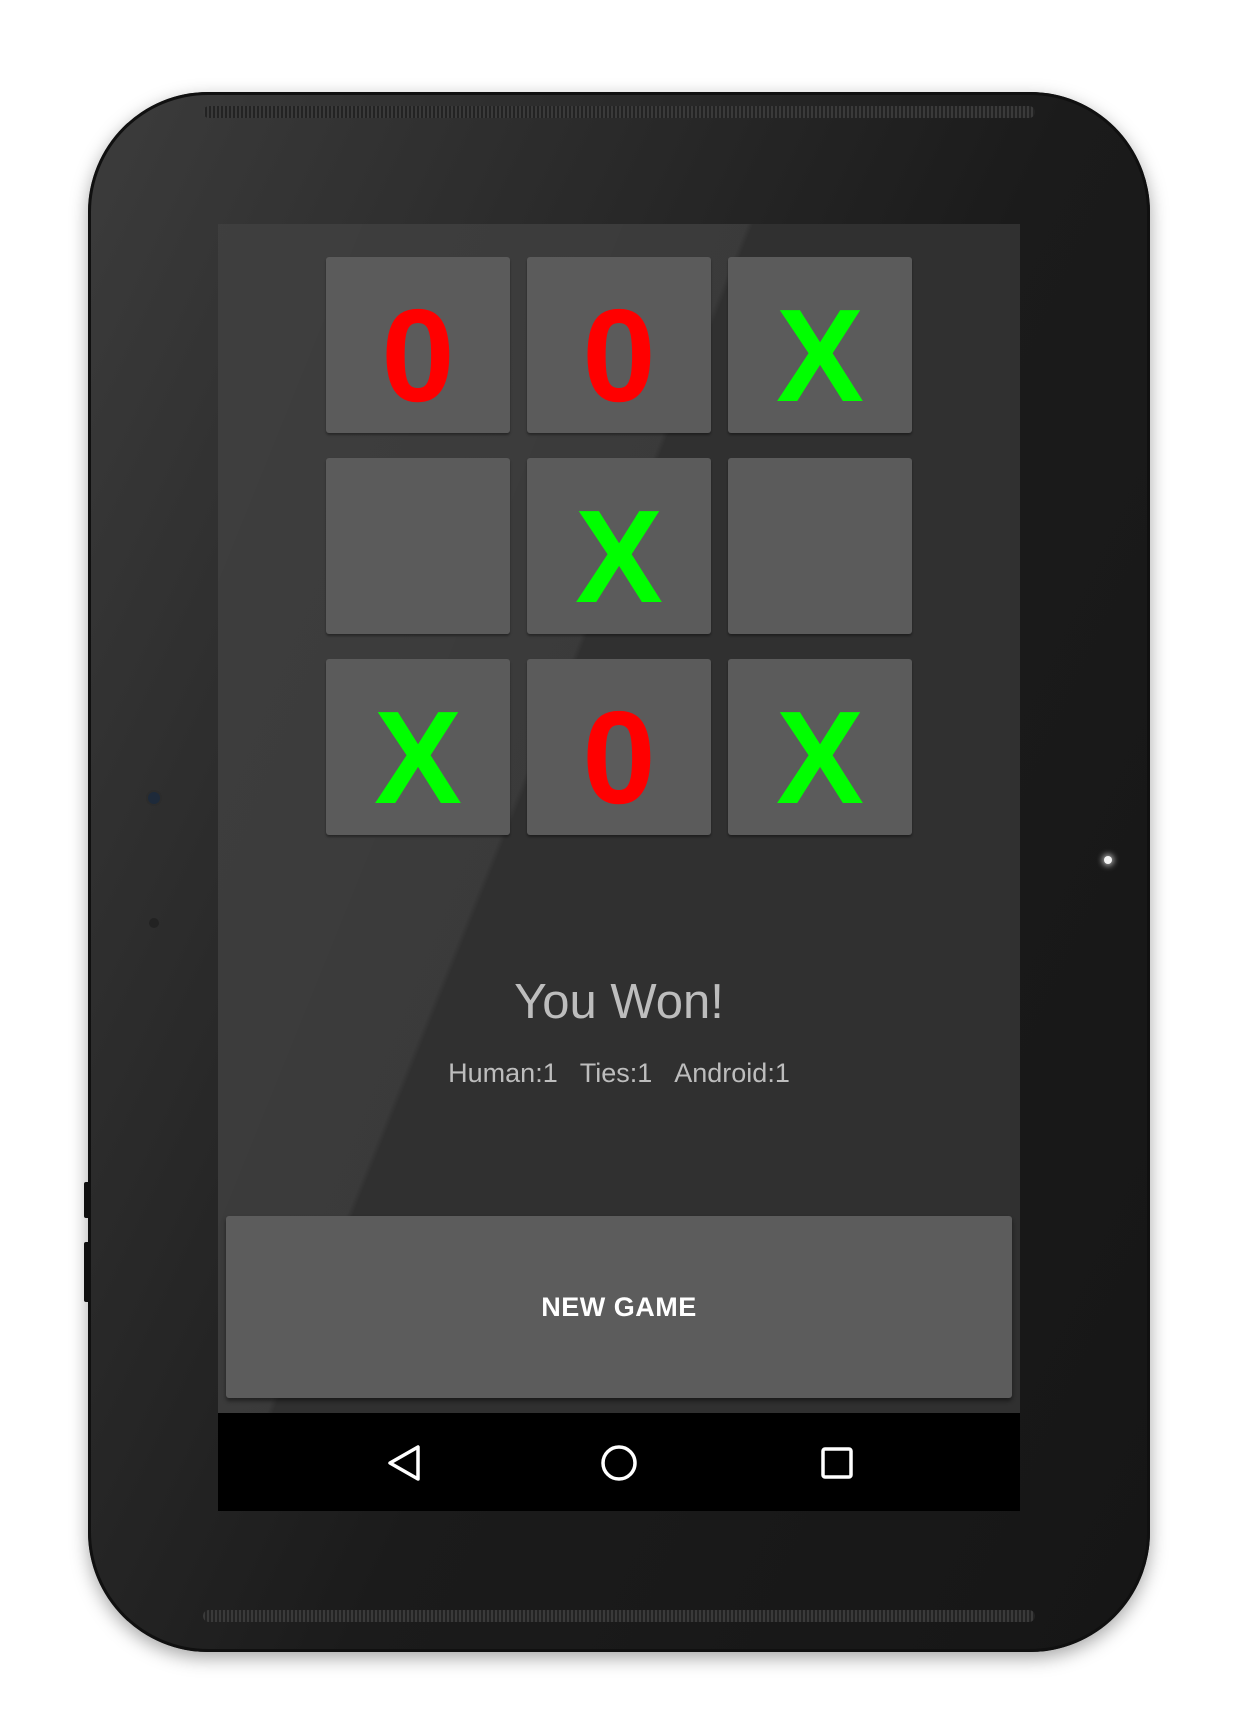 The height and width of the screenshot is (1730, 1248). What do you see at coordinates (619, 1307) in the screenshot?
I see `new-game-button: NEW GAME` at bounding box center [619, 1307].